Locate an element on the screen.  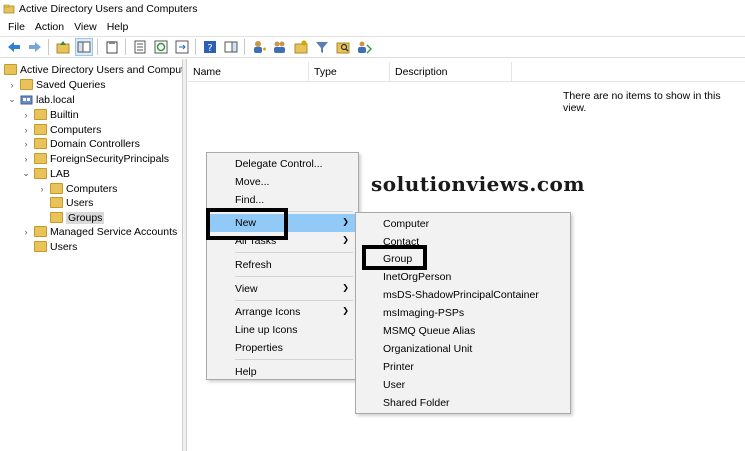
action-pane-icon is located at coordinates (231, 47).